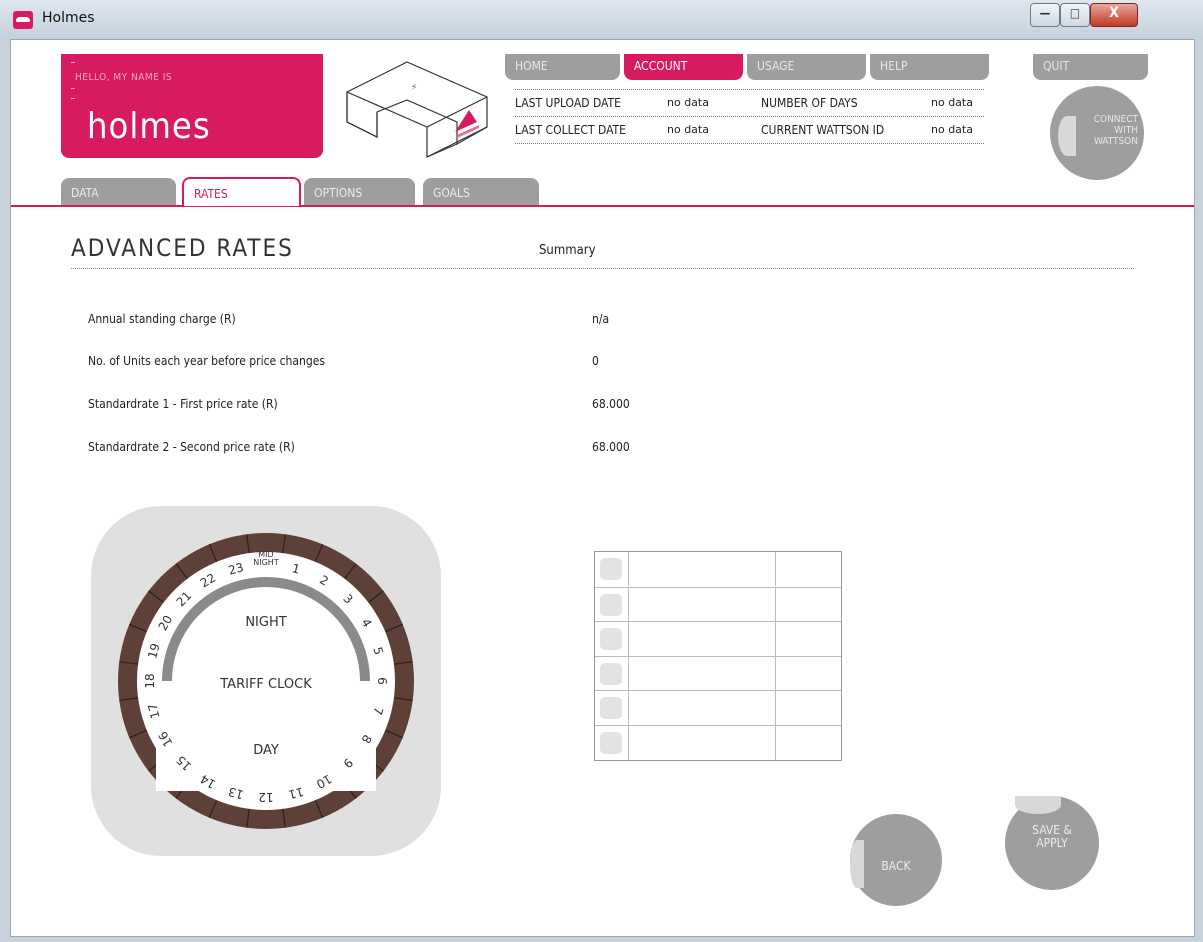 This screenshot has width=1203, height=942. I want to click on connect-label-line: CONNECT, so click(1115, 119).